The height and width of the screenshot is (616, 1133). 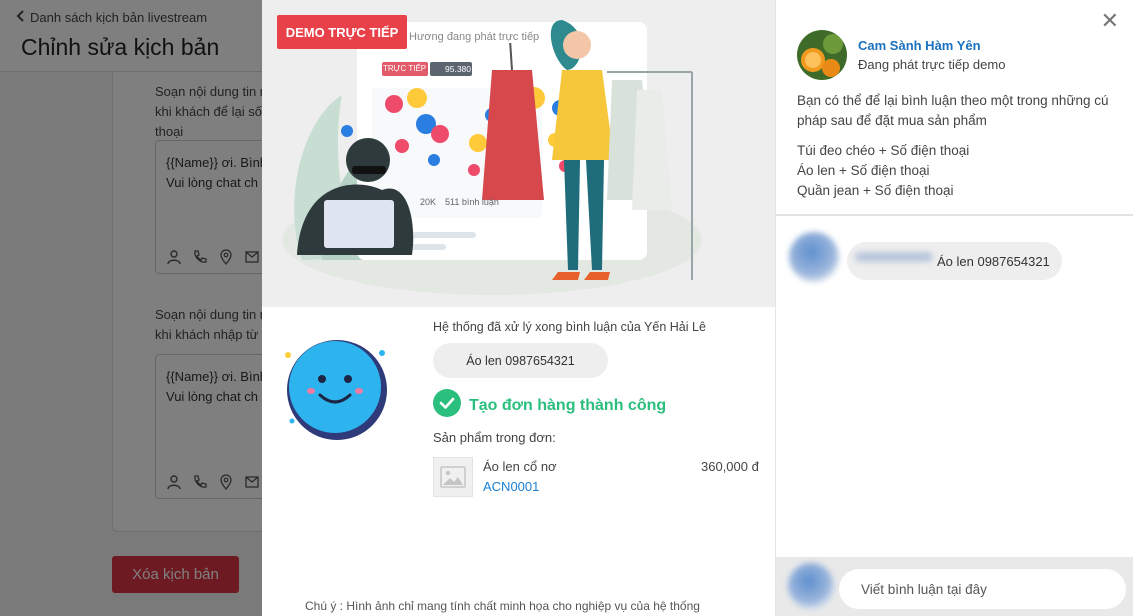 What do you see at coordinates (814, 257) in the screenshot?
I see `commenter-avatar` at bounding box center [814, 257].